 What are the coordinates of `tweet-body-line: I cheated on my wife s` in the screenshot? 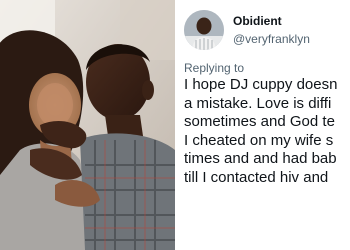 It's located at (259, 140).